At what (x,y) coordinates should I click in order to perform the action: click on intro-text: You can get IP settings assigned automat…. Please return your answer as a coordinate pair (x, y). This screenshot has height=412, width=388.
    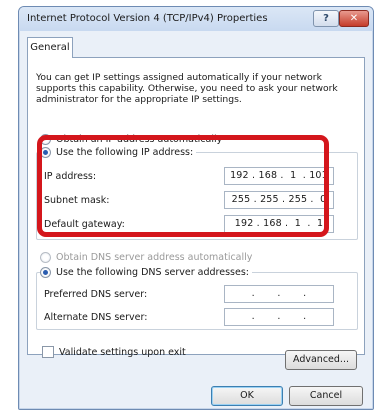
    Looking at the image, I should click on (187, 88).